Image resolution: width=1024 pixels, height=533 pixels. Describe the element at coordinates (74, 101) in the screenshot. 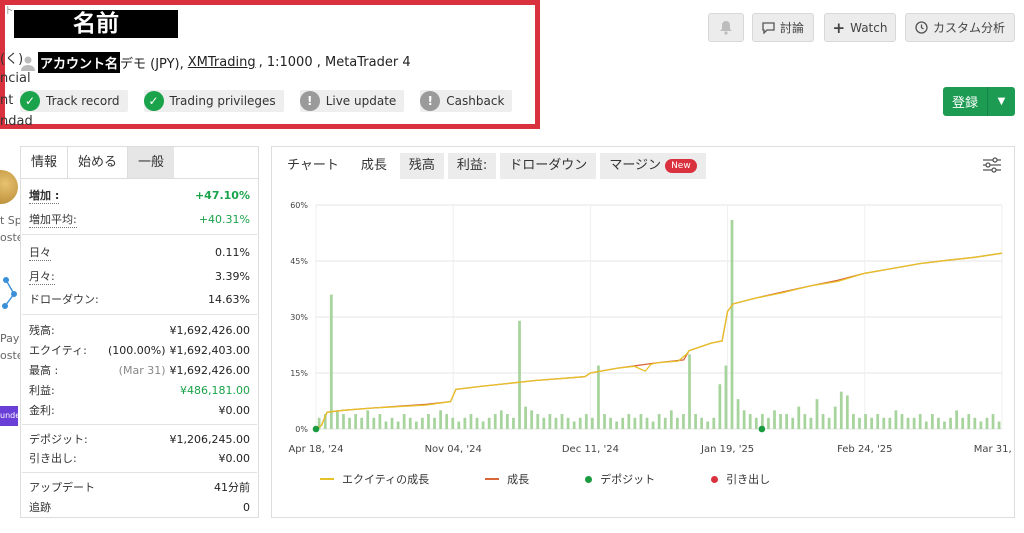

I see `badge-track-record: ✓ Track record` at that location.